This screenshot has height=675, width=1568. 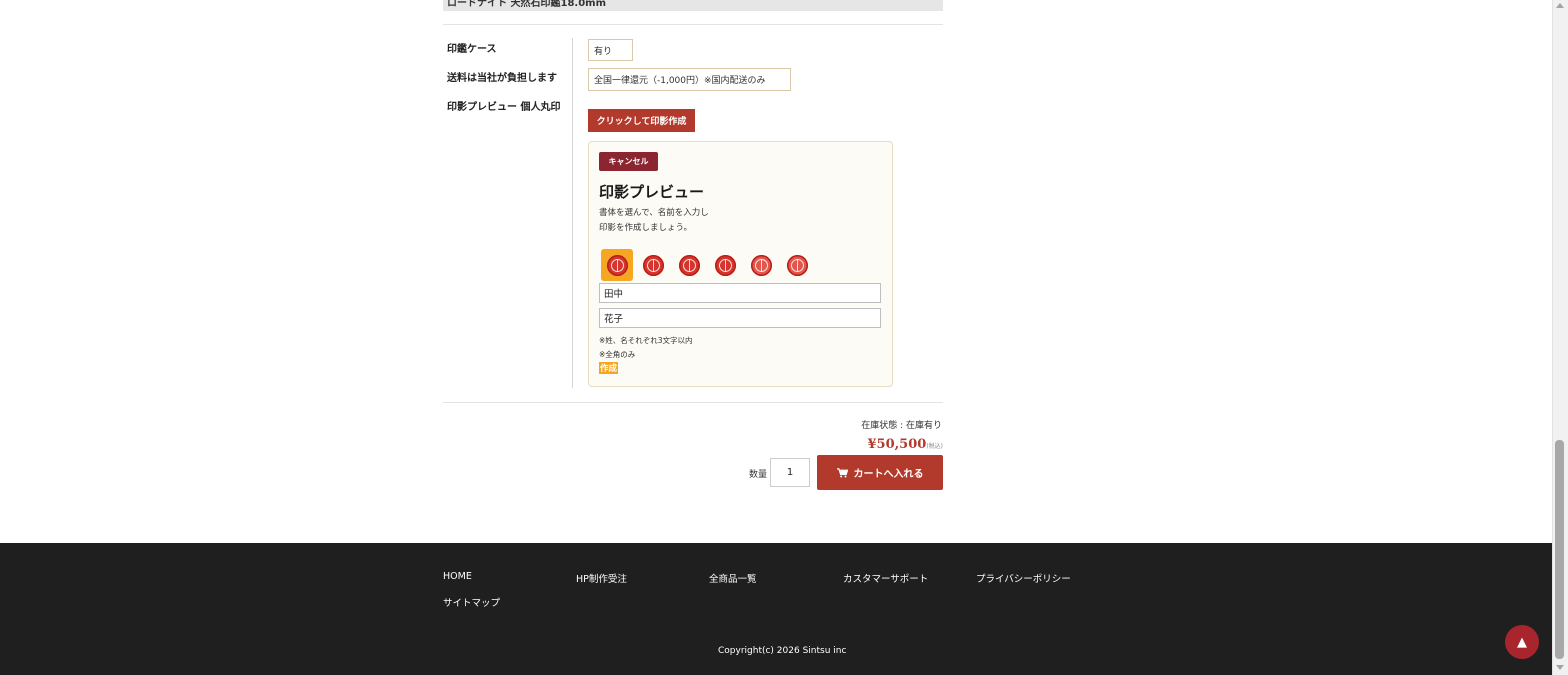 I want to click on footer-link-support: カスタマーサポート, so click(x=885, y=578).